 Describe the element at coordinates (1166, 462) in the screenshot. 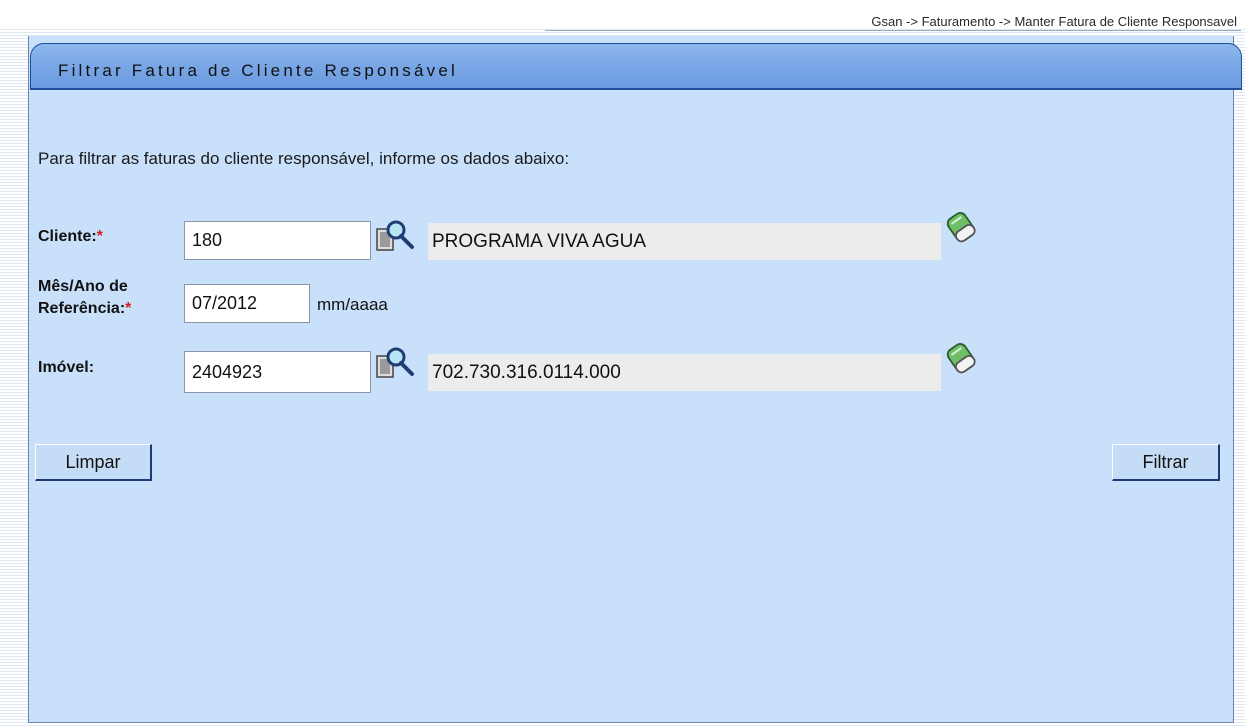

I see `filter-button: Filtrar` at that location.